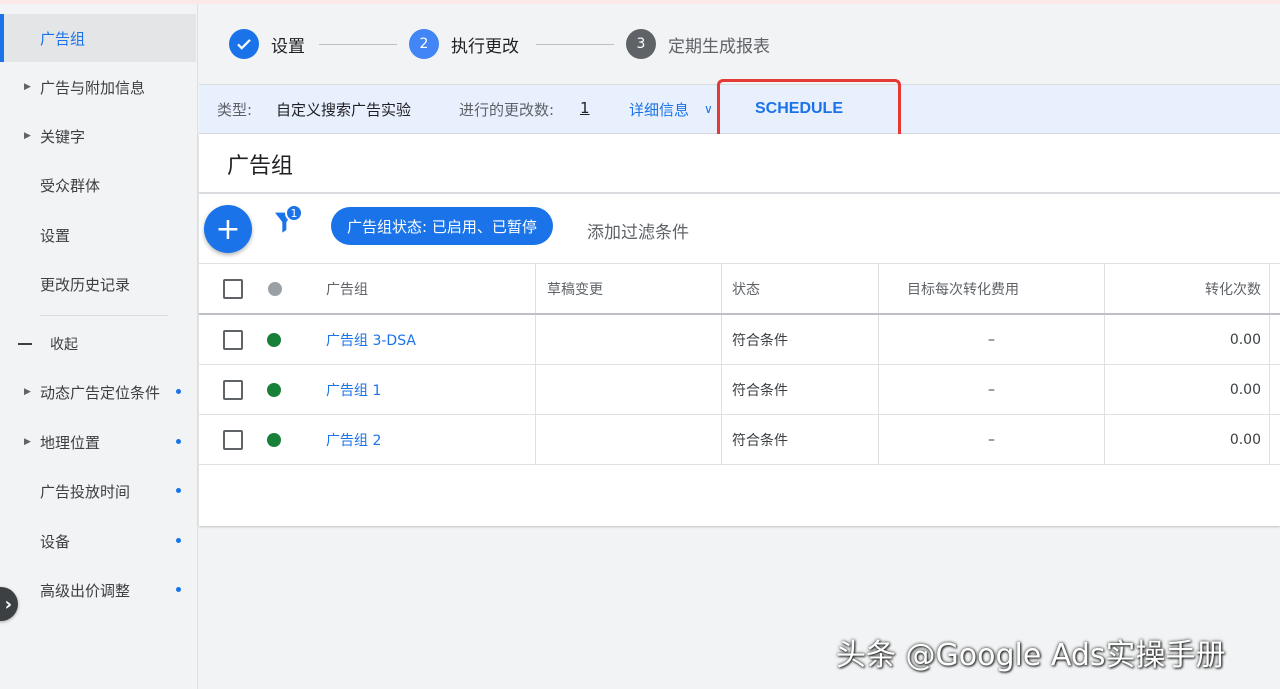  I want to click on changes-count-label: 进行的更改数:, so click(507, 110).